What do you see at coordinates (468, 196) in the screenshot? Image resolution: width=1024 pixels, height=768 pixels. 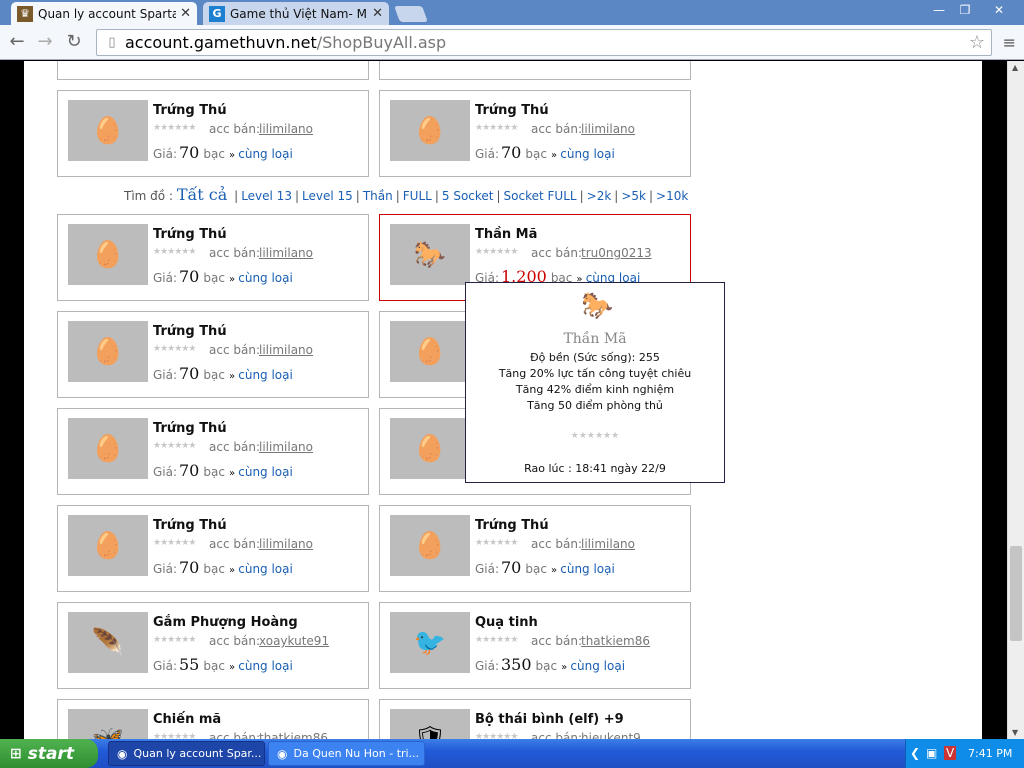 I see `filter-option-link: 5 Socket` at bounding box center [468, 196].